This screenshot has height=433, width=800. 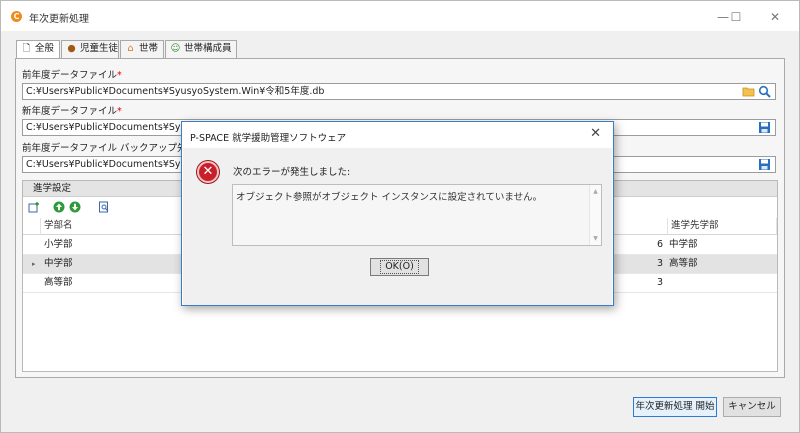 I want to click on document-icon: 🗋, so click(x=26, y=48).